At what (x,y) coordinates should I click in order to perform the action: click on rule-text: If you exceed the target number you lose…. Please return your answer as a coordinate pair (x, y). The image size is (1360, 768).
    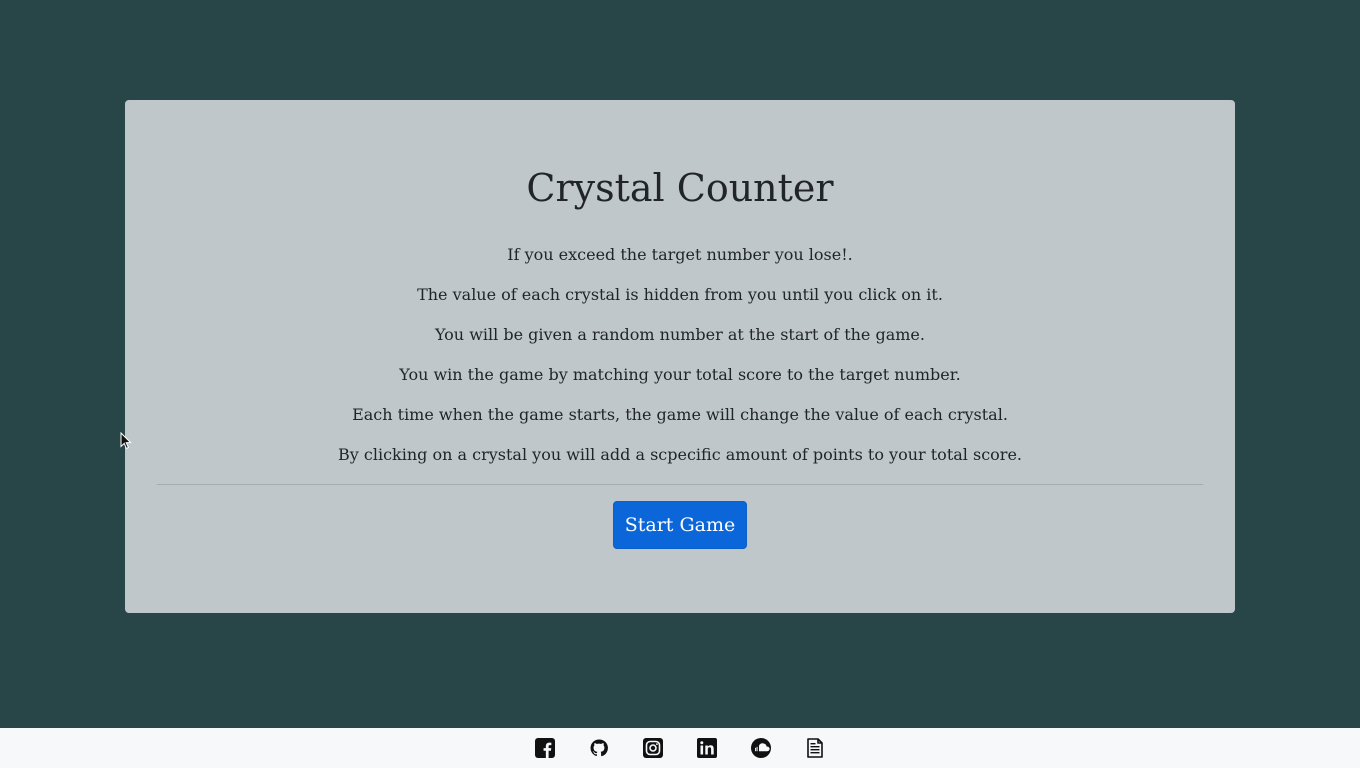
    Looking at the image, I should click on (680, 254).